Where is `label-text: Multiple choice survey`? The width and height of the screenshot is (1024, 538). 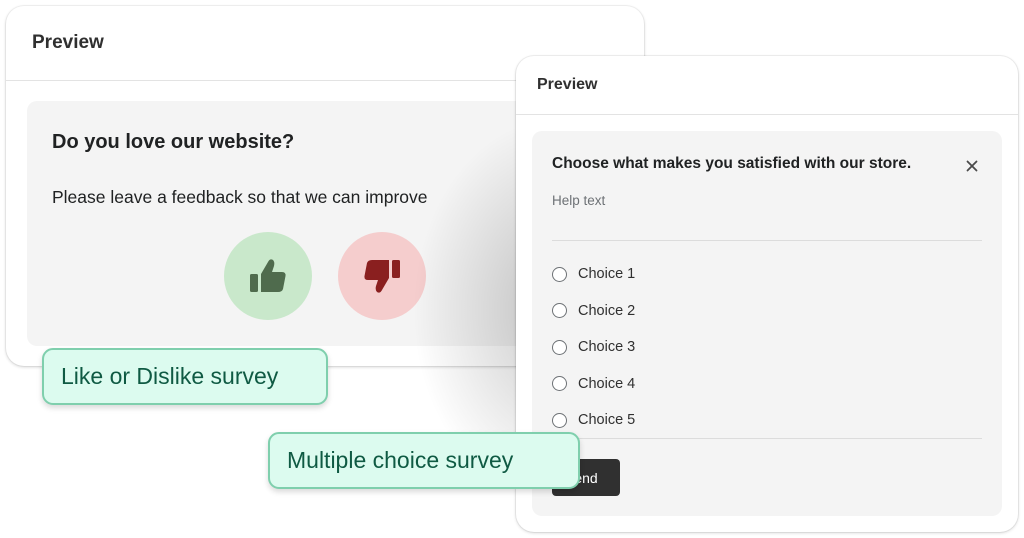
label-text: Multiple choice survey is located at coordinates (400, 460).